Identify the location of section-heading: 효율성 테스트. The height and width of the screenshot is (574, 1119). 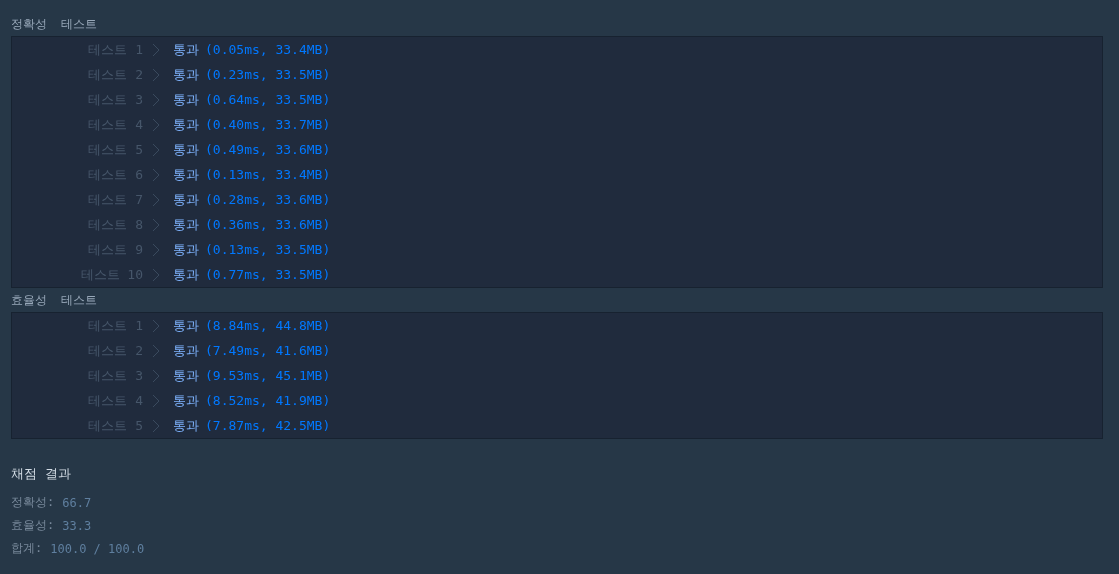
(55, 300).